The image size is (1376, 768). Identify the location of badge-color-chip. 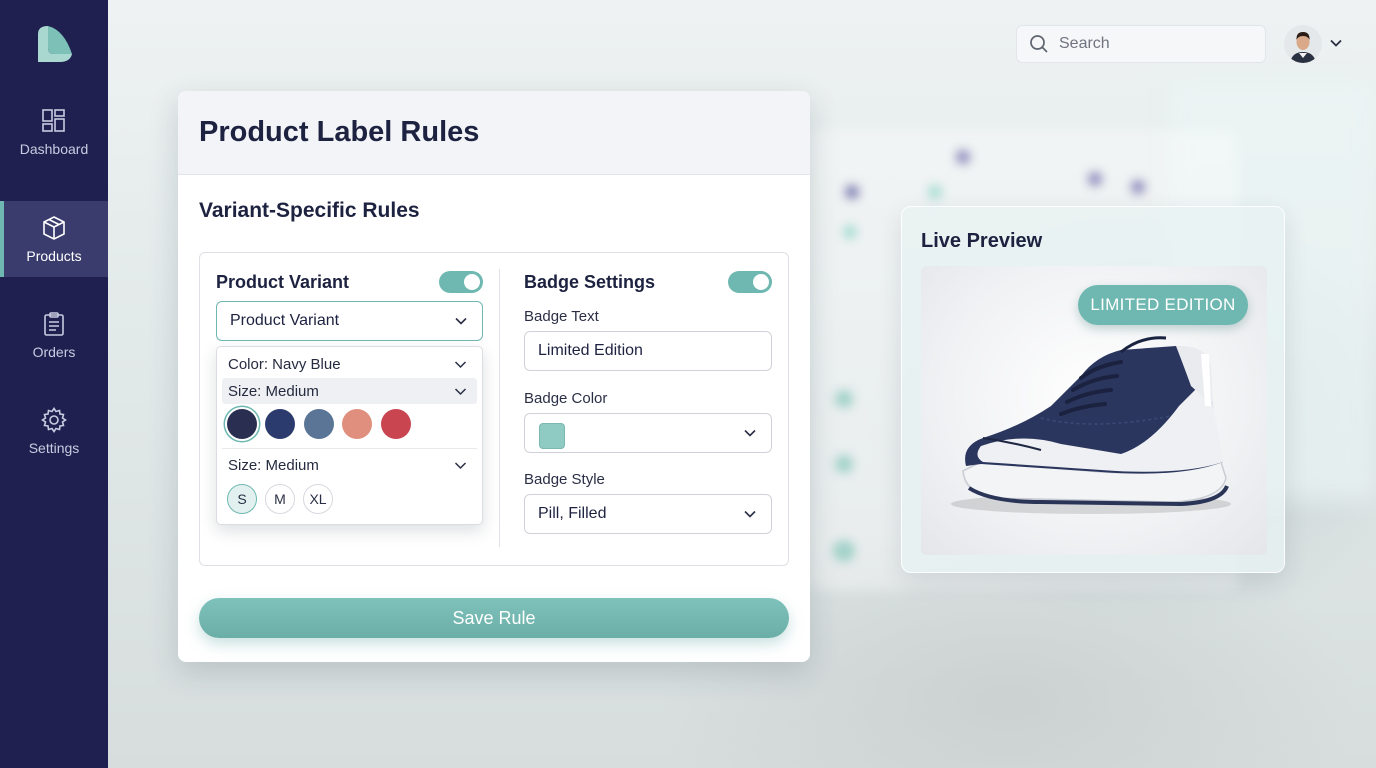
(552, 436).